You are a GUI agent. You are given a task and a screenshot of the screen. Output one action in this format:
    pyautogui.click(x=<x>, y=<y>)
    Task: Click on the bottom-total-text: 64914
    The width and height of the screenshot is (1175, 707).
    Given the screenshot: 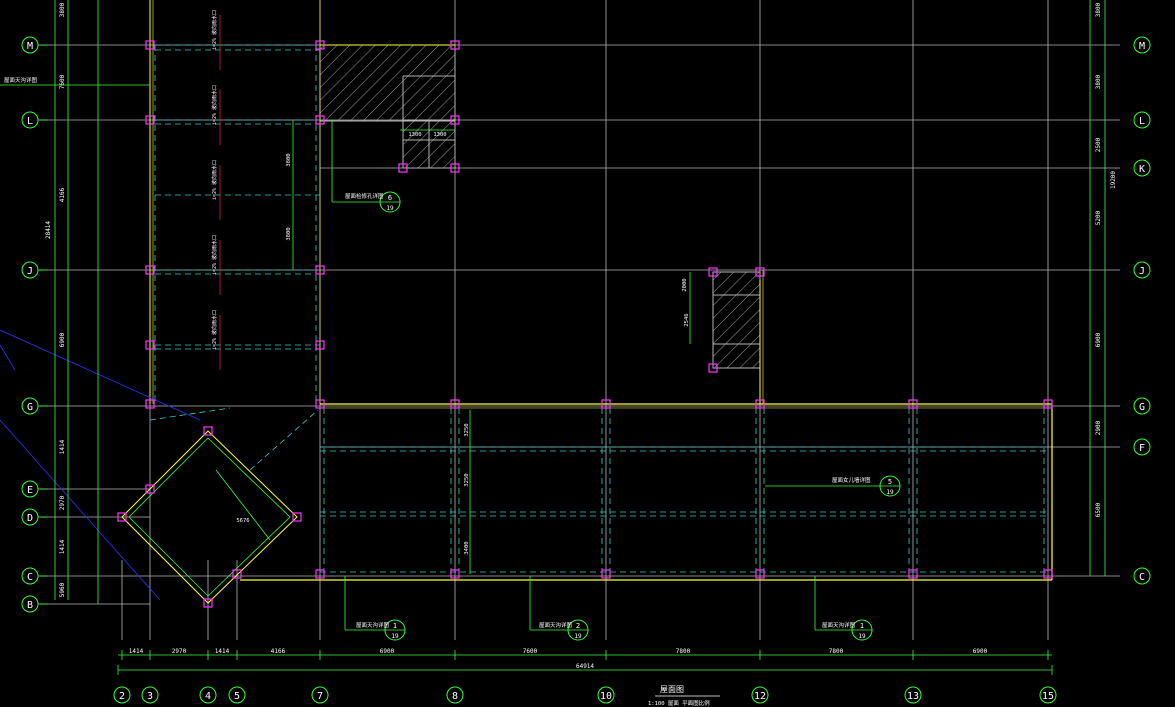 What is the action you would take?
    pyautogui.click(x=585, y=666)
    